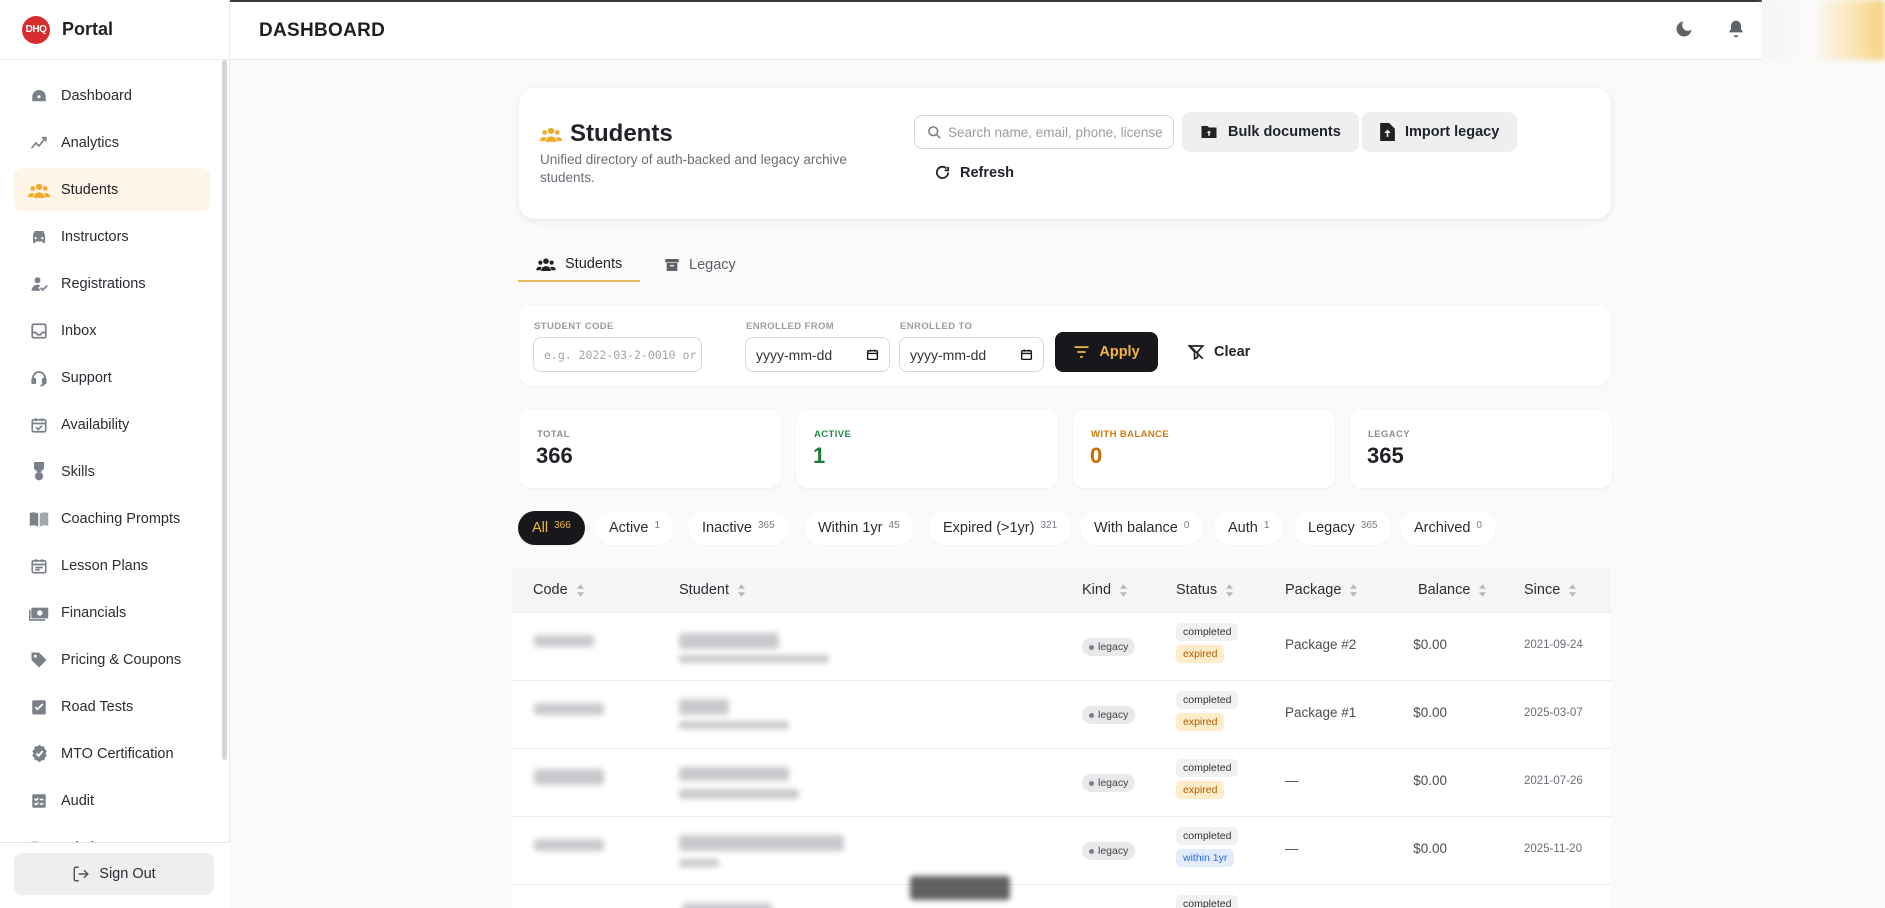 The image size is (1885, 908). I want to click on book-icon, so click(39, 519).